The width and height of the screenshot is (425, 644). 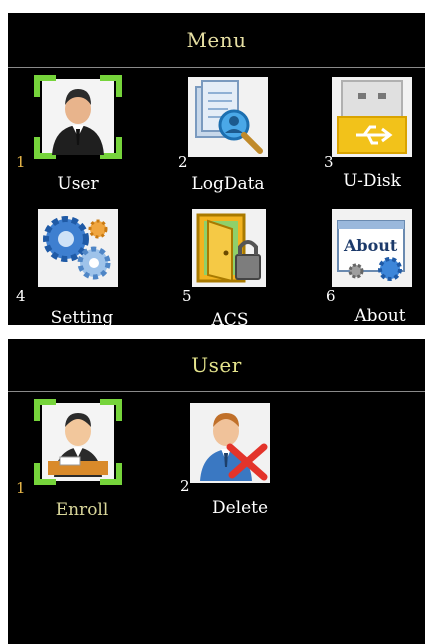 I want to click on menu-title-divider, so click(x=216, y=67).